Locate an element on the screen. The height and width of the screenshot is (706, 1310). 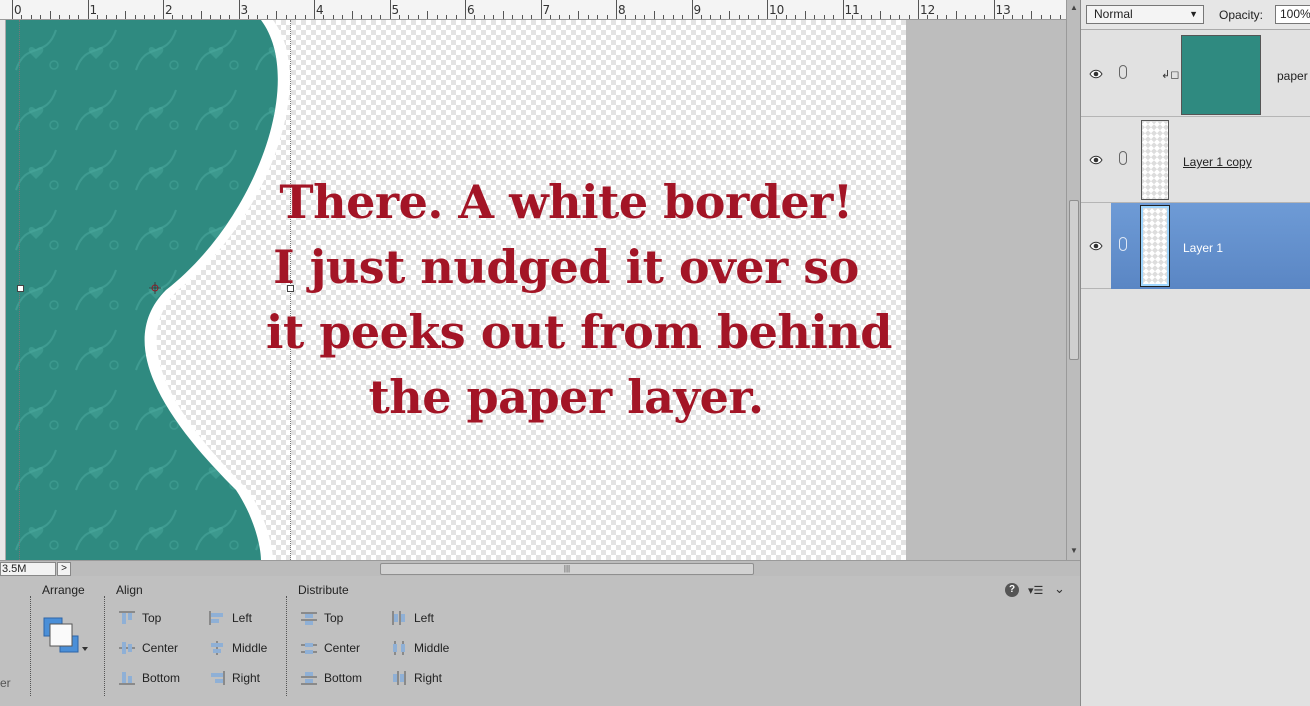
align-middle-label: Middle is located at coordinates (250, 648).